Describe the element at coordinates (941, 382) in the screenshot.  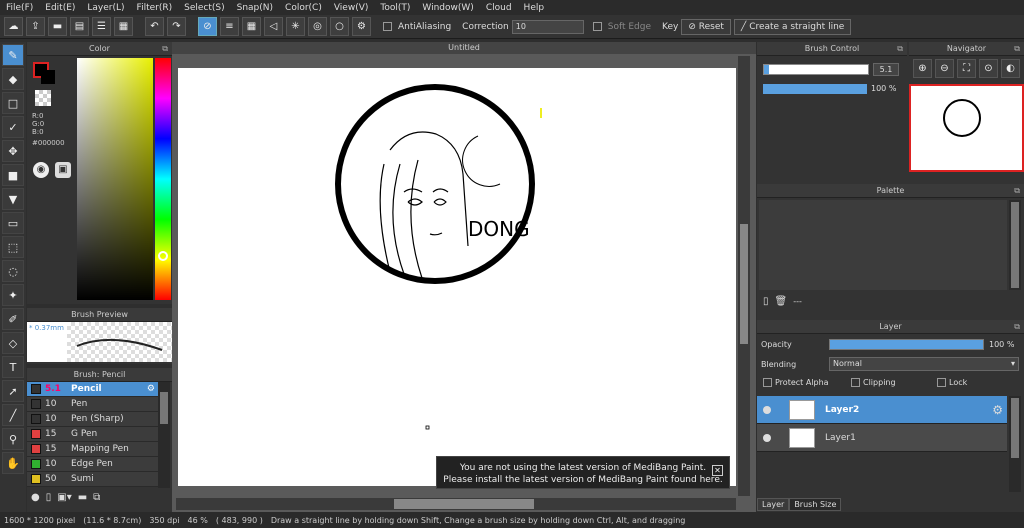
I see `lock-checkbox` at that location.